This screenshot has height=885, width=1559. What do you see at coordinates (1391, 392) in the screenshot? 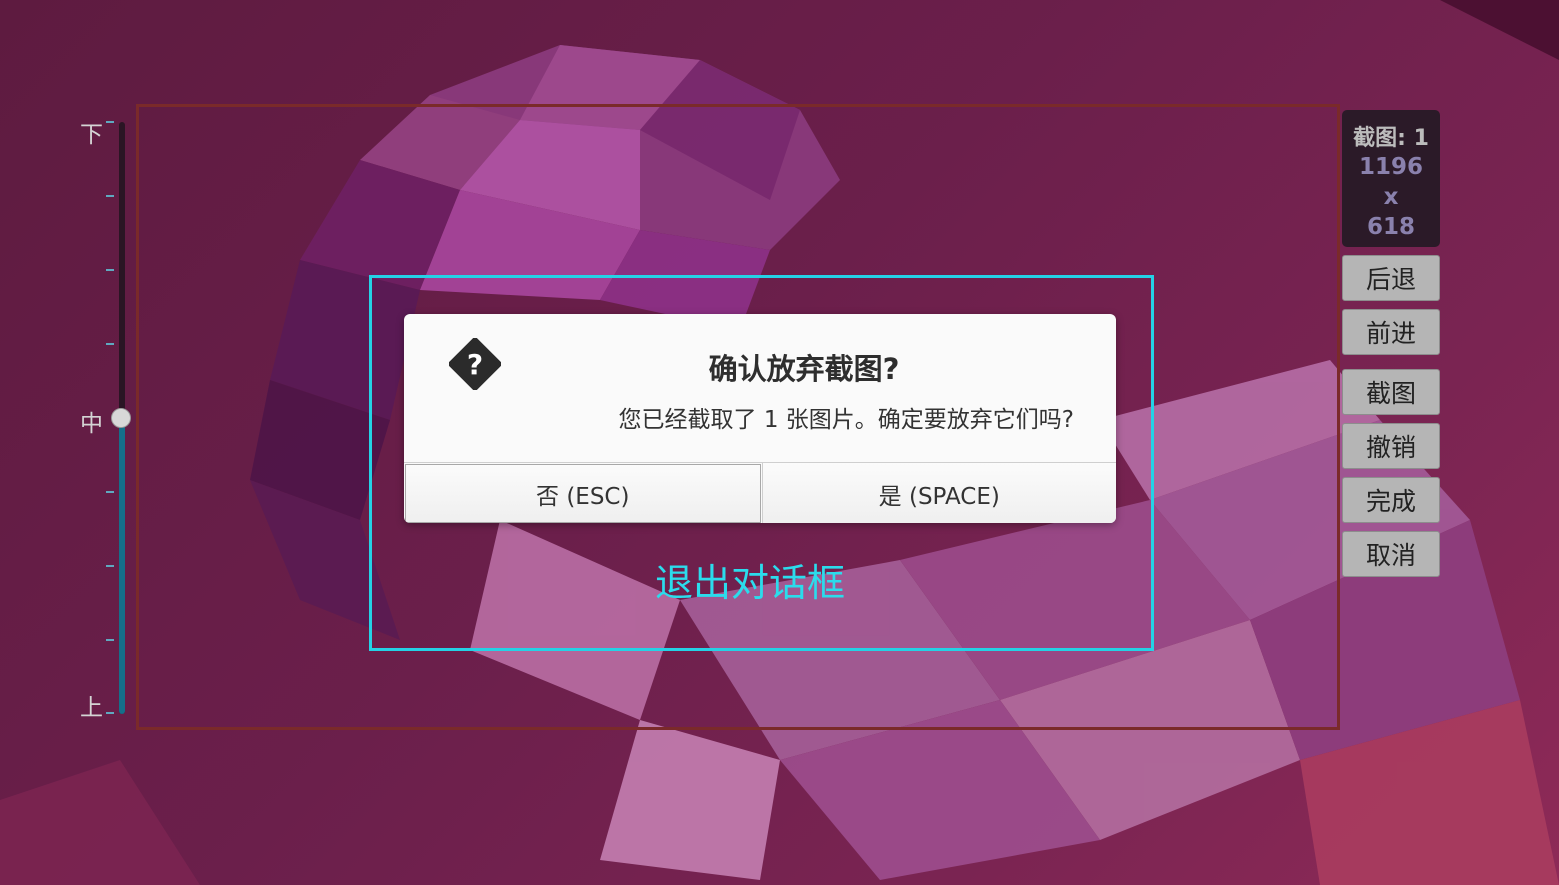
I see `capture-button: 截图` at bounding box center [1391, 392].